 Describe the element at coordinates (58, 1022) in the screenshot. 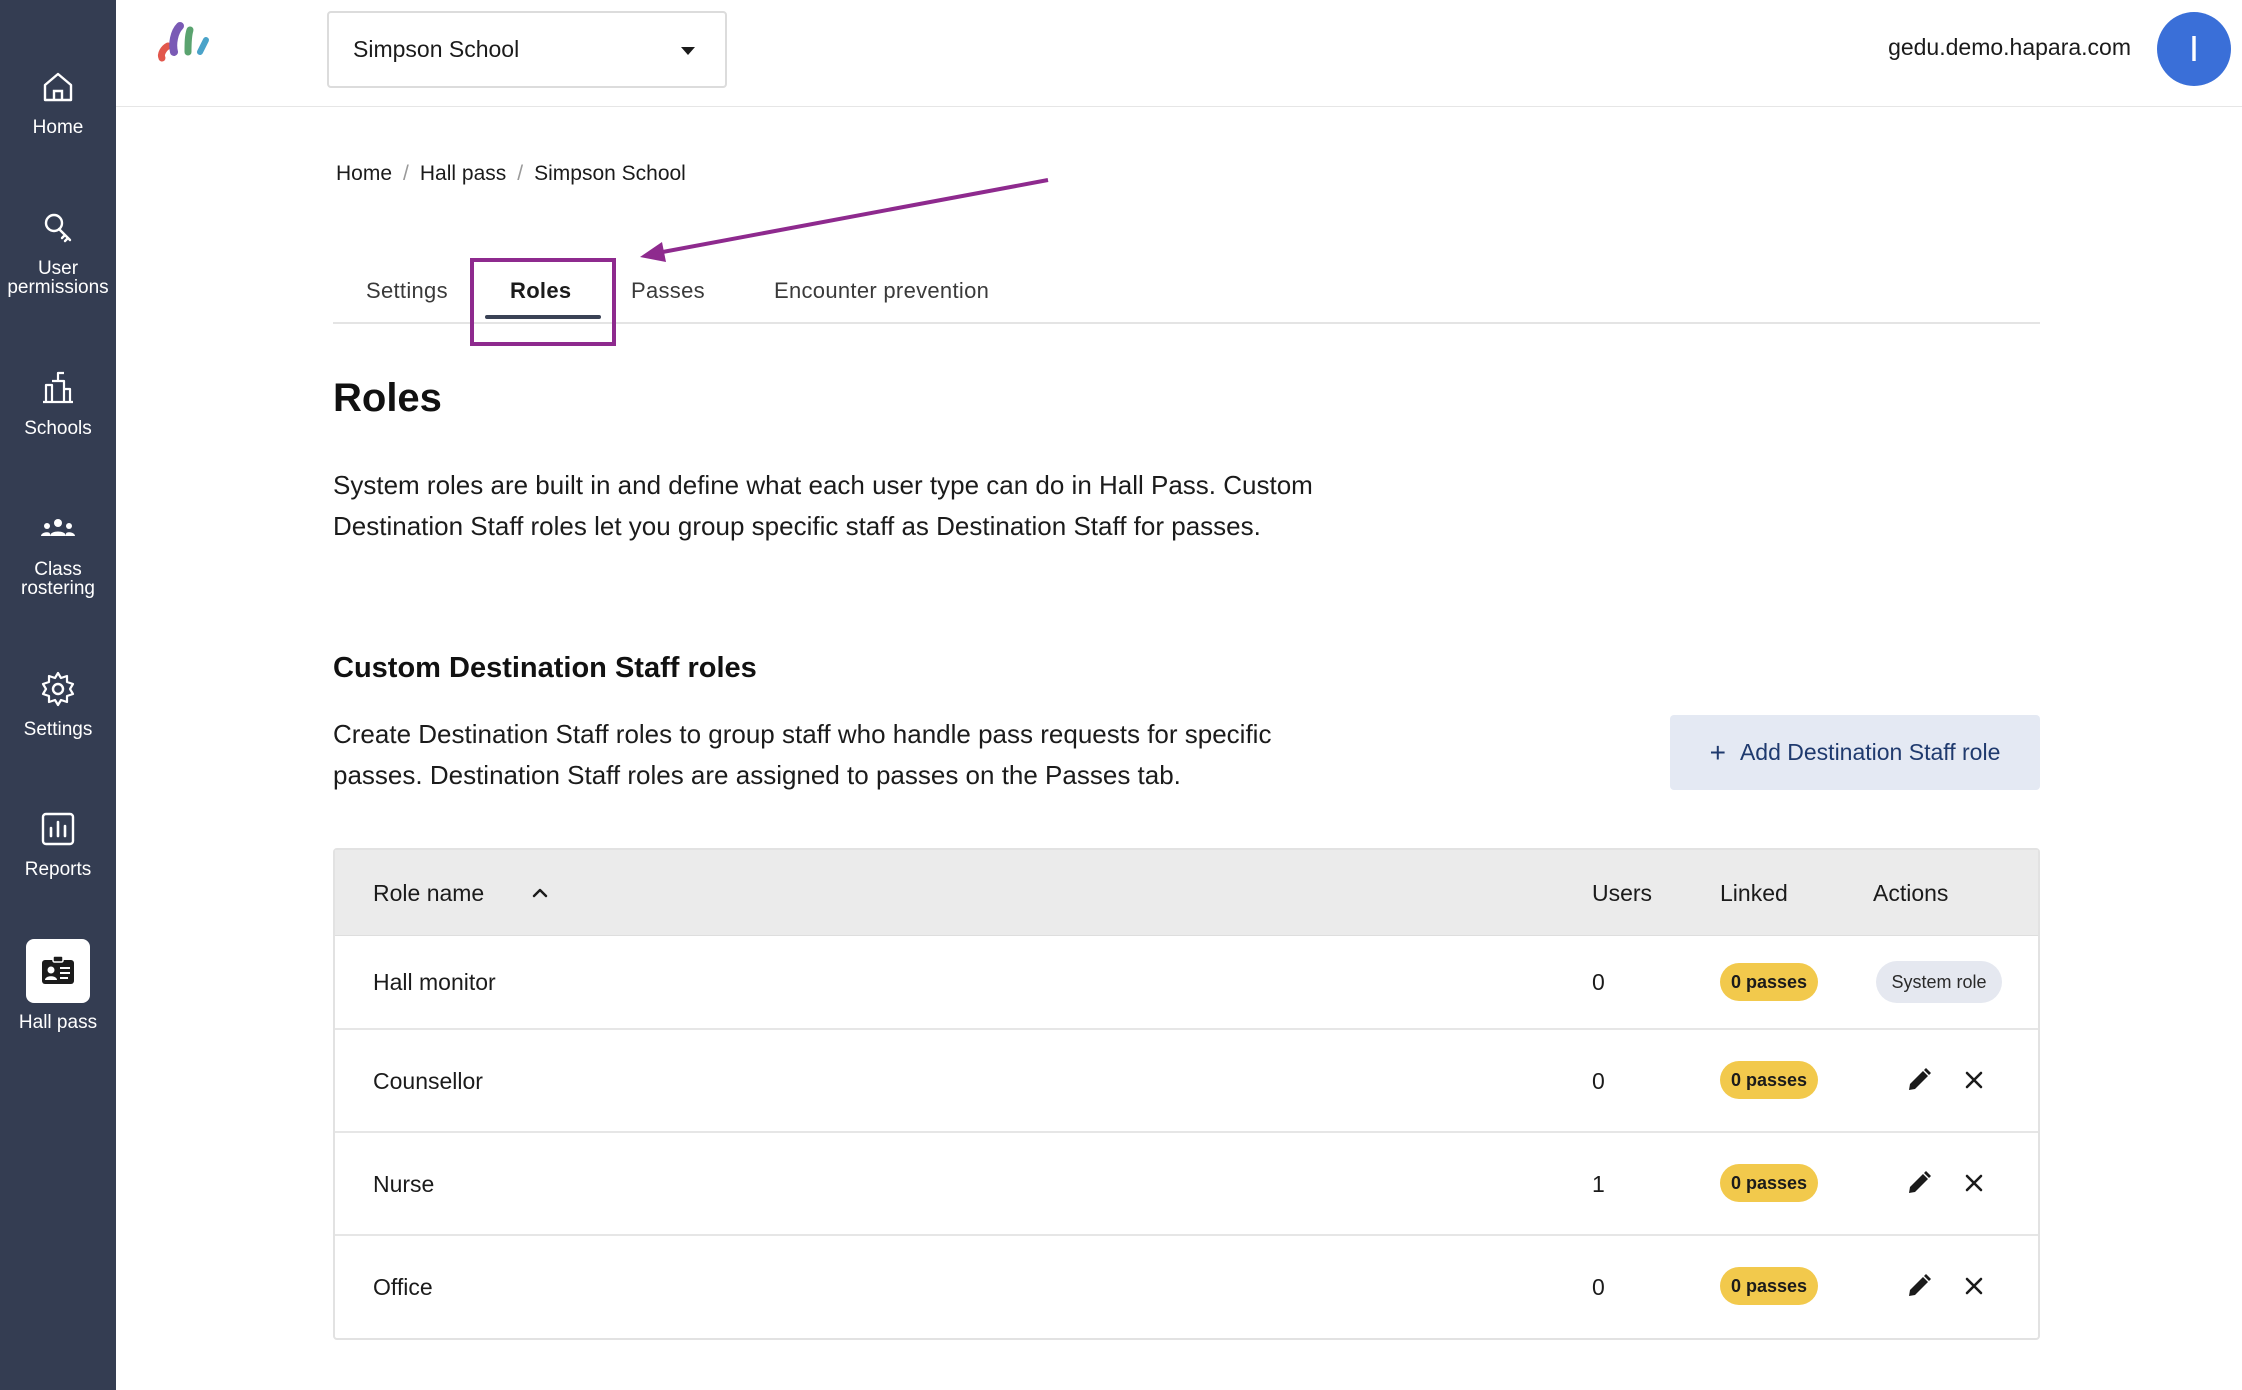

I see `sidebar-item-label: Hall pass` at that location.